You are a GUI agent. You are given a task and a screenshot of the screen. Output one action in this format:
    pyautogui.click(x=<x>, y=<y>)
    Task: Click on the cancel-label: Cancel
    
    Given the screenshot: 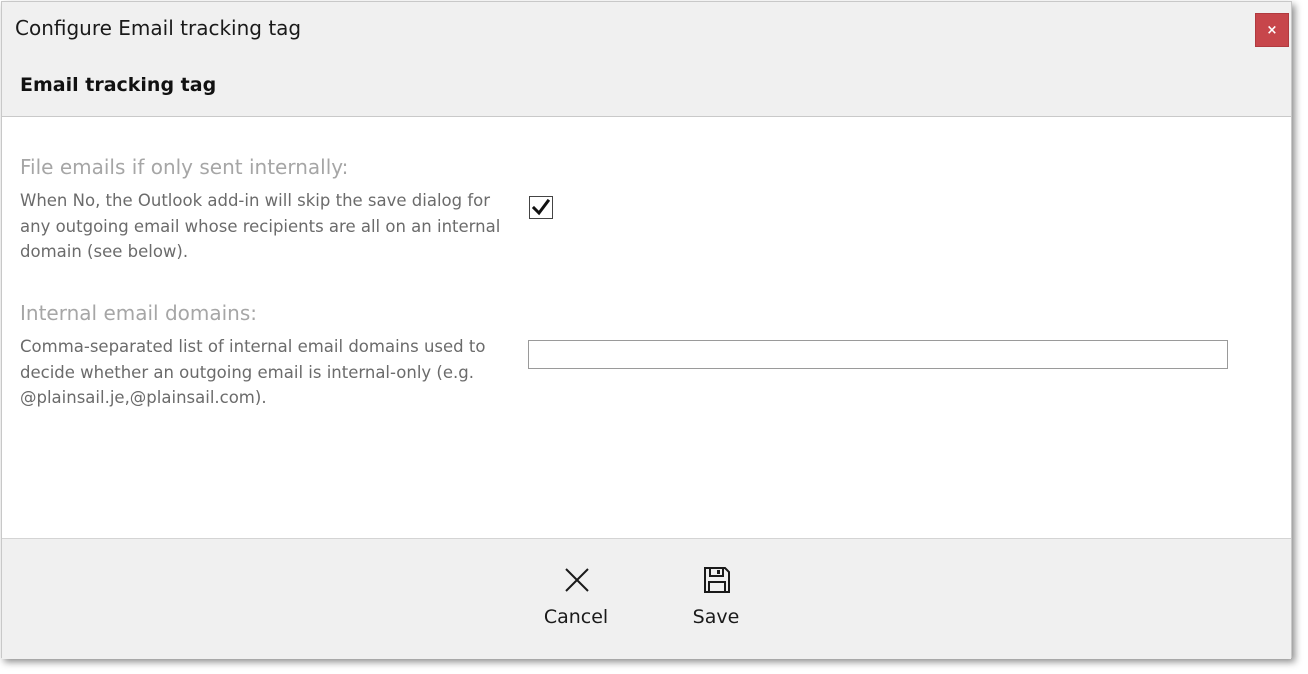 What is the action you would take?
    pyautogui.click(x=576, y=617)
    